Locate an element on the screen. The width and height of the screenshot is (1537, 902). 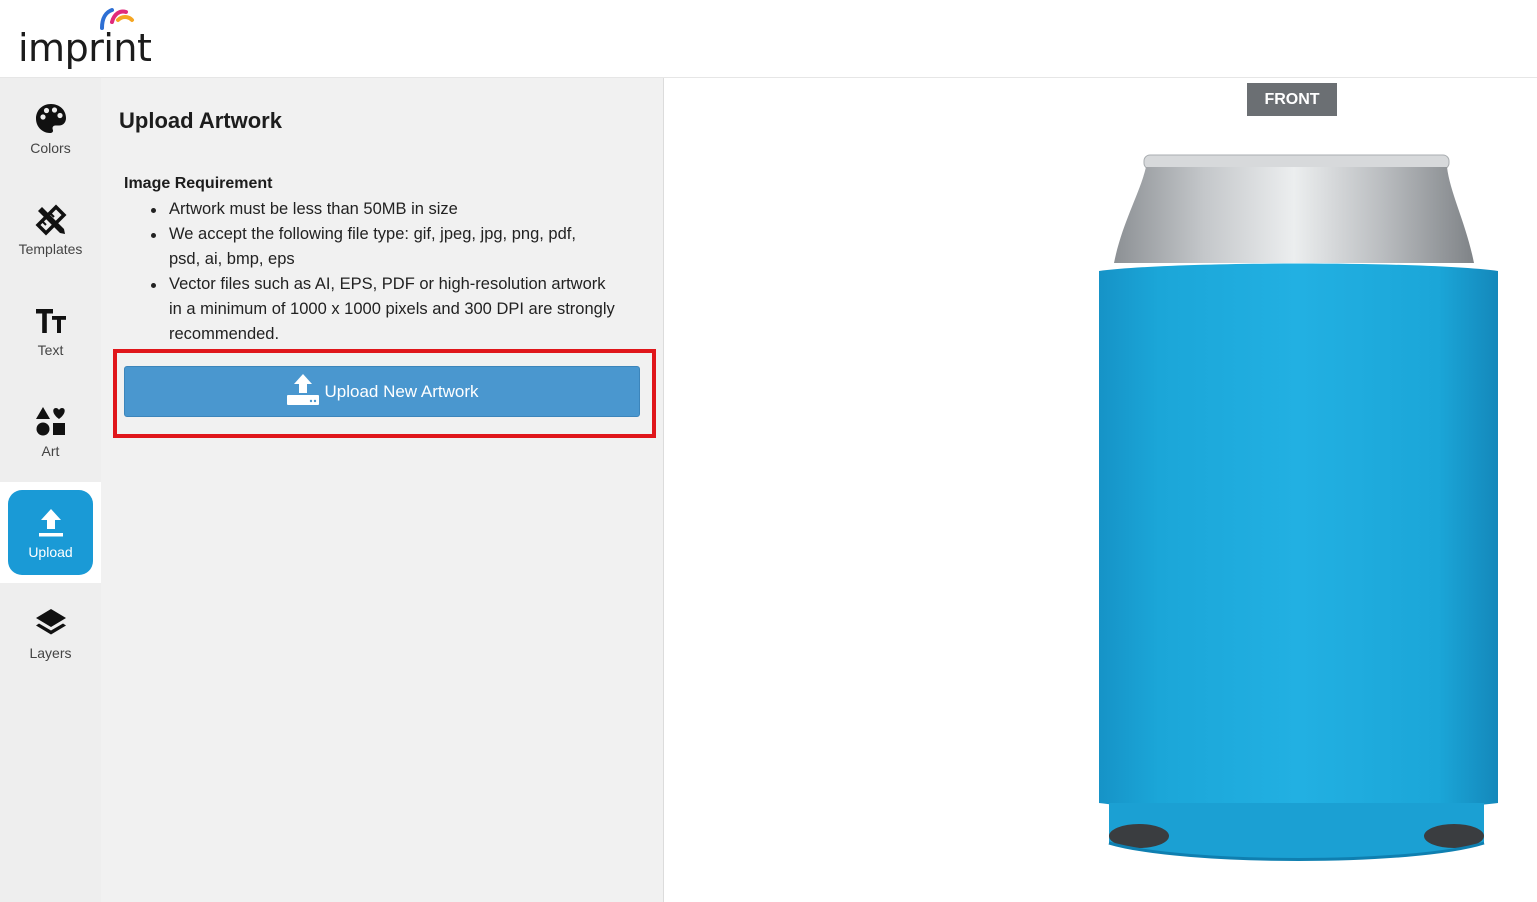
sidebar-item-layers: Layers is located at coordinates (50, 633).